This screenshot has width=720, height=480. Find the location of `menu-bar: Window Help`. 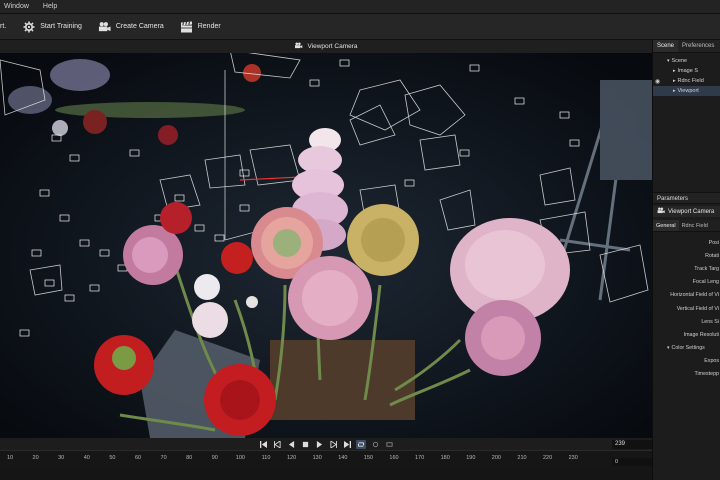

menu-bar: Window Help is located at coordinates (360, 7).